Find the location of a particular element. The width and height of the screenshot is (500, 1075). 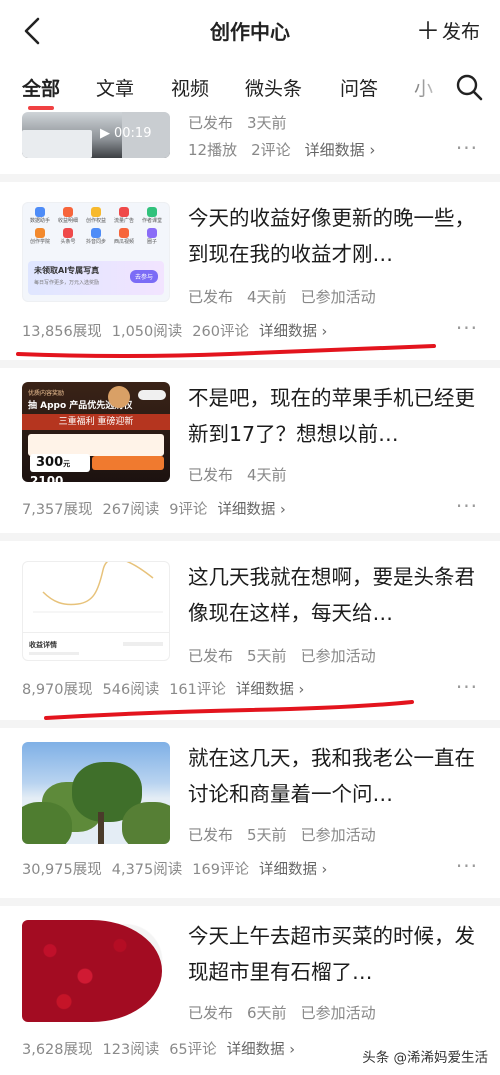

category-tabs: 全部 文章 视频 微头条 问答 小 is located at coordinates (250, 88).